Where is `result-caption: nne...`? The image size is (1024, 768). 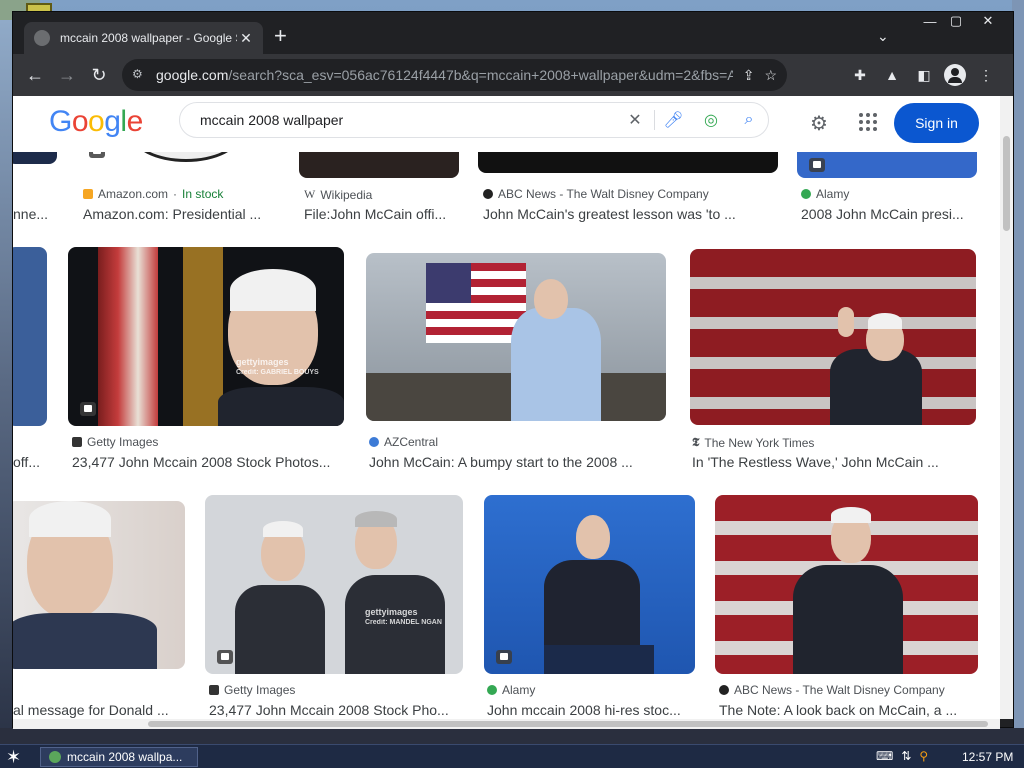
result-caption: nne... is located at coordinates (33, 214).